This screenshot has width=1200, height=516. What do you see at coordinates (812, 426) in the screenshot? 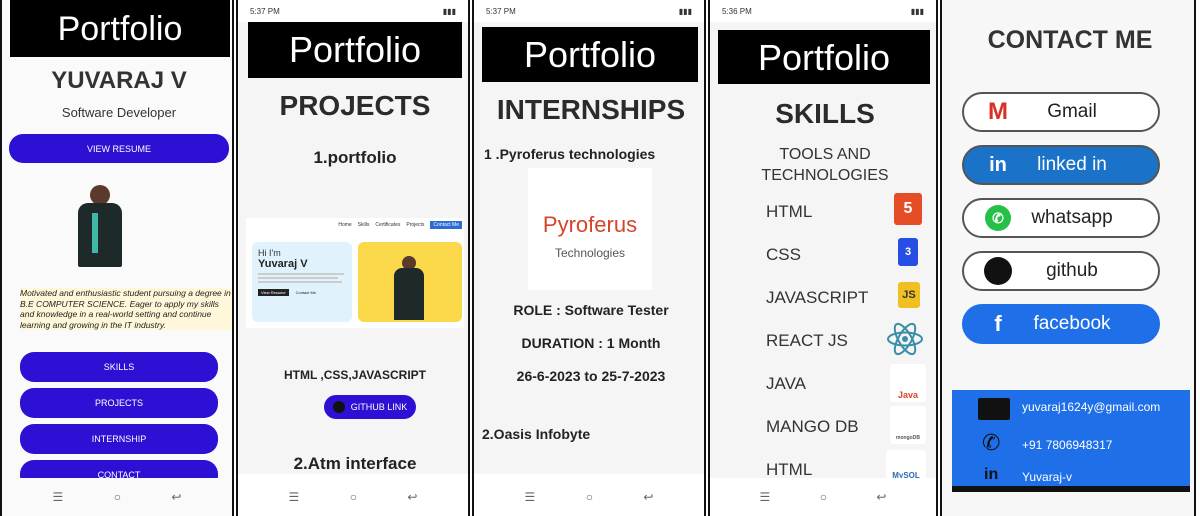
I see `skill-item: MANGO DB` at bounding box center [812, 426].